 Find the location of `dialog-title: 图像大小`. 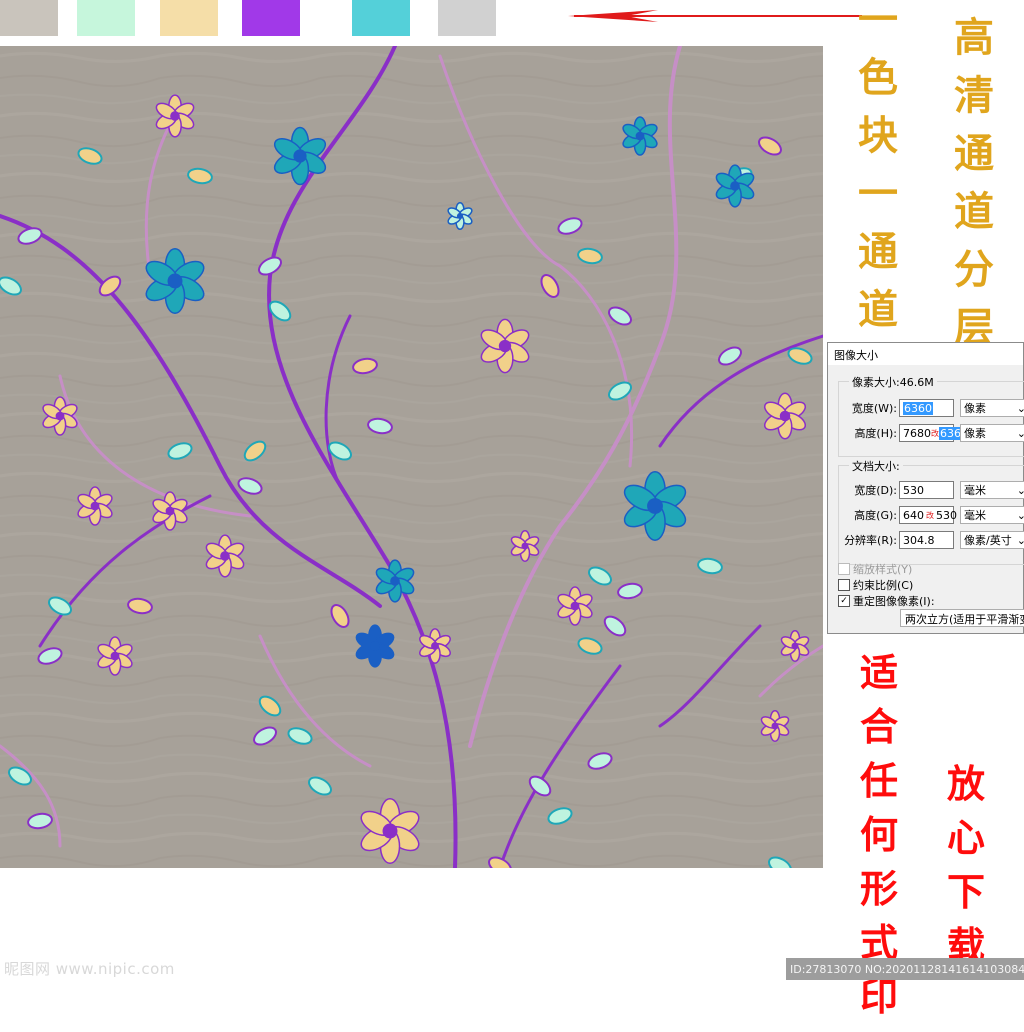

dialog-title: 图像大小 is located at coordinates (925, 354).